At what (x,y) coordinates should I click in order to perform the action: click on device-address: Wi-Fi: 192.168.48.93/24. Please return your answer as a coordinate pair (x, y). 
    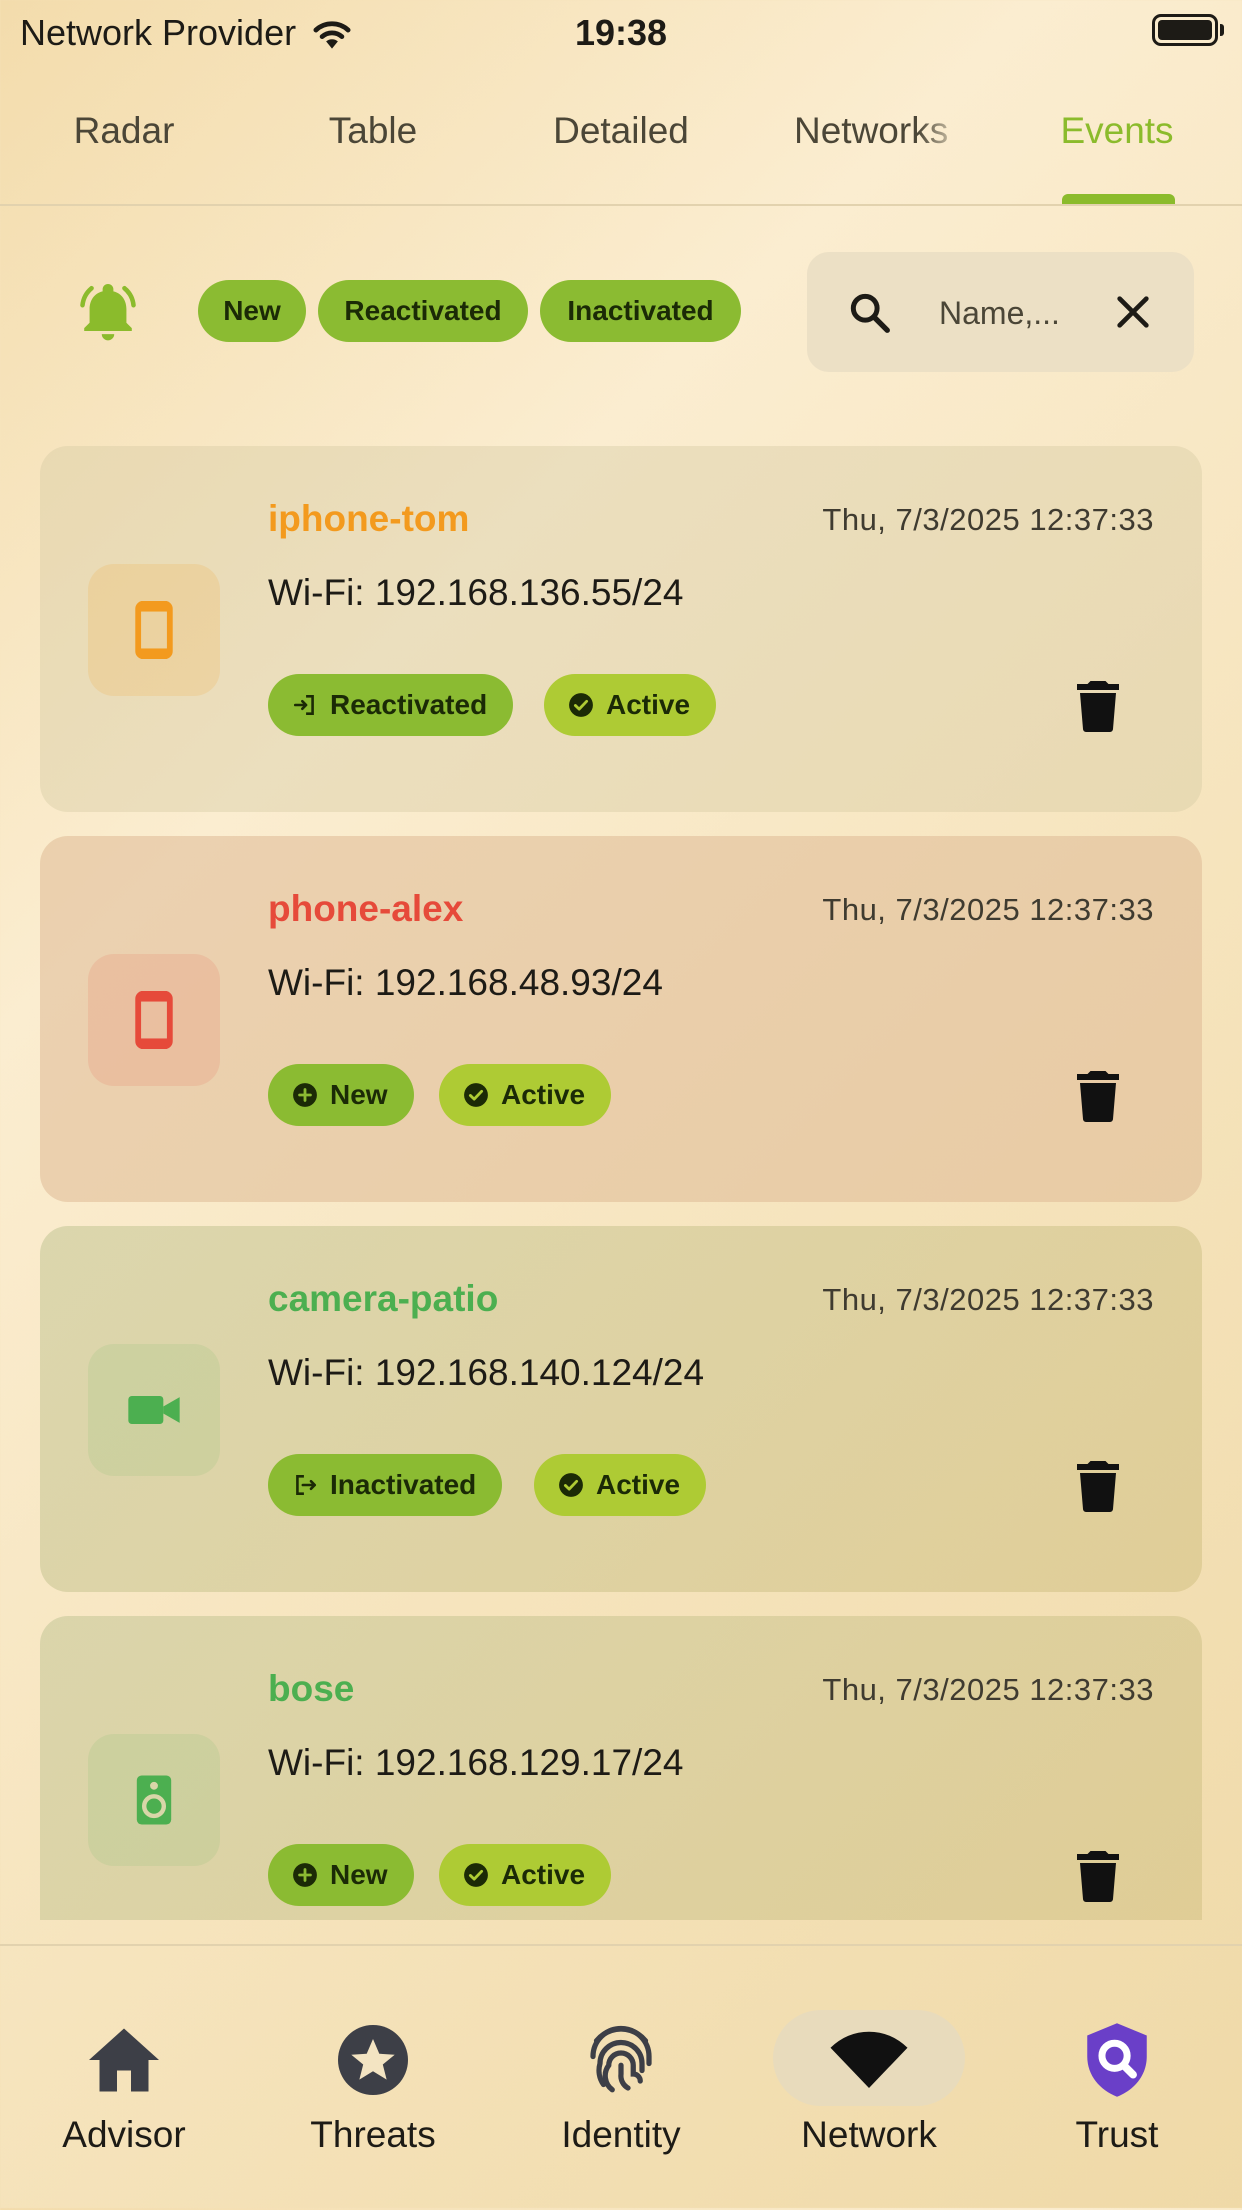
    Looking at the image, I should click on (465, 982).